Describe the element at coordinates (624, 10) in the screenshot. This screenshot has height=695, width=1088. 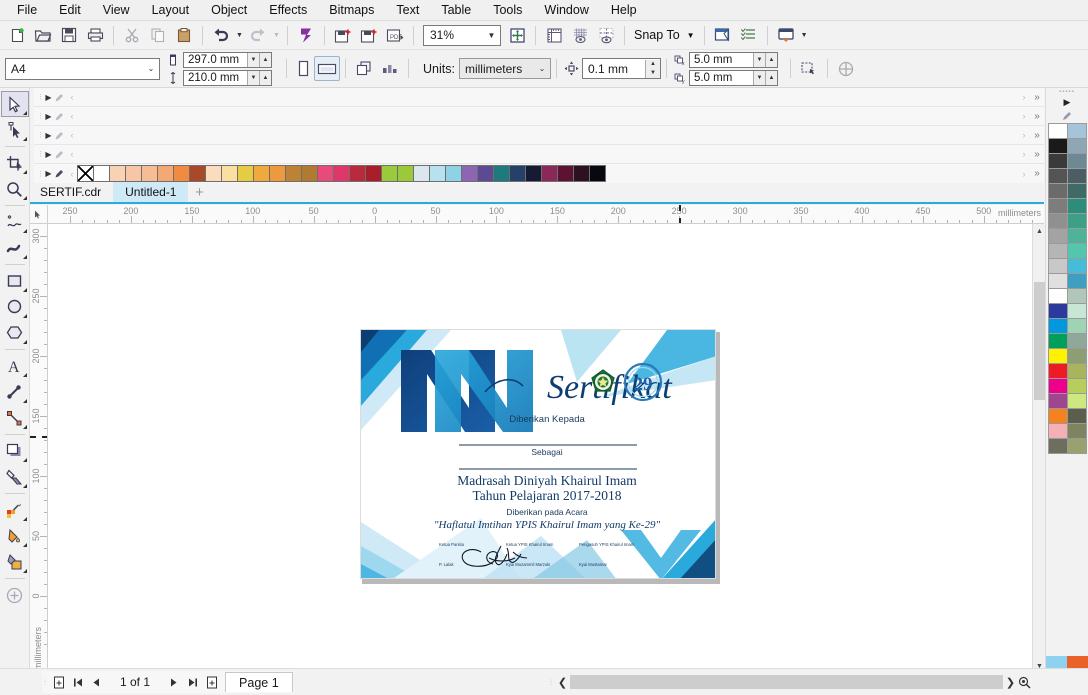
I see `menu-help: Help` at that location.